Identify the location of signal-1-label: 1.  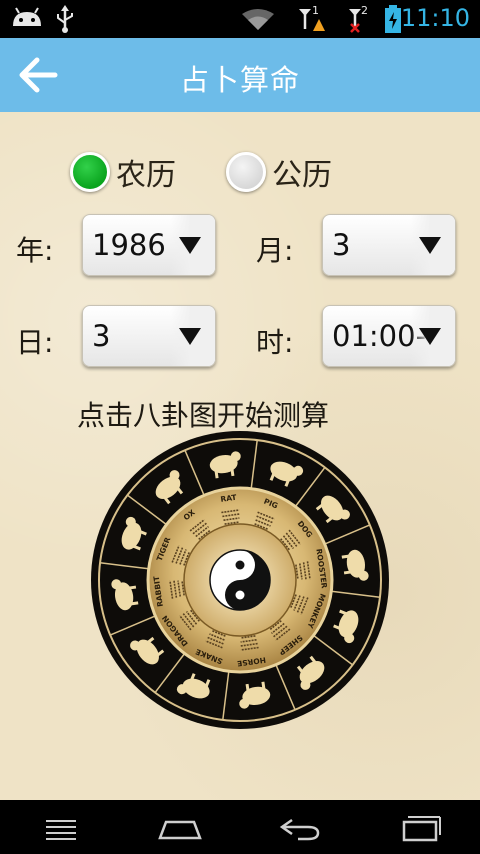
(315, 10).